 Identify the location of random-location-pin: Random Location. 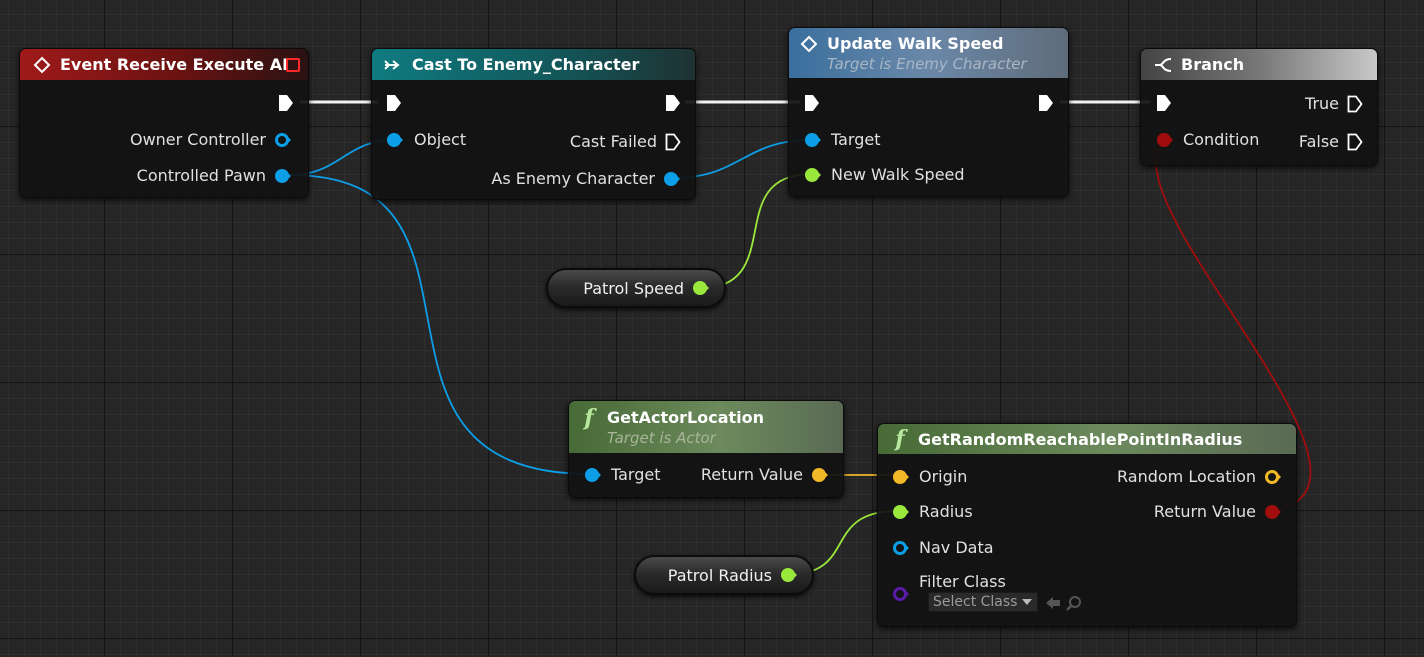
(1199, 476).